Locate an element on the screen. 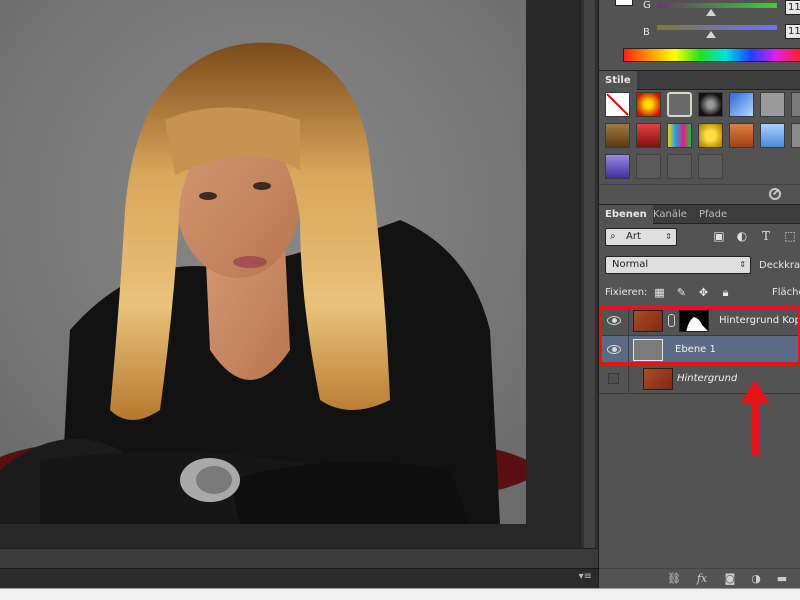 This screenshot has width=800, height=600. adjustment-filter-icon: ◐ is located at coordinates (742, 236).